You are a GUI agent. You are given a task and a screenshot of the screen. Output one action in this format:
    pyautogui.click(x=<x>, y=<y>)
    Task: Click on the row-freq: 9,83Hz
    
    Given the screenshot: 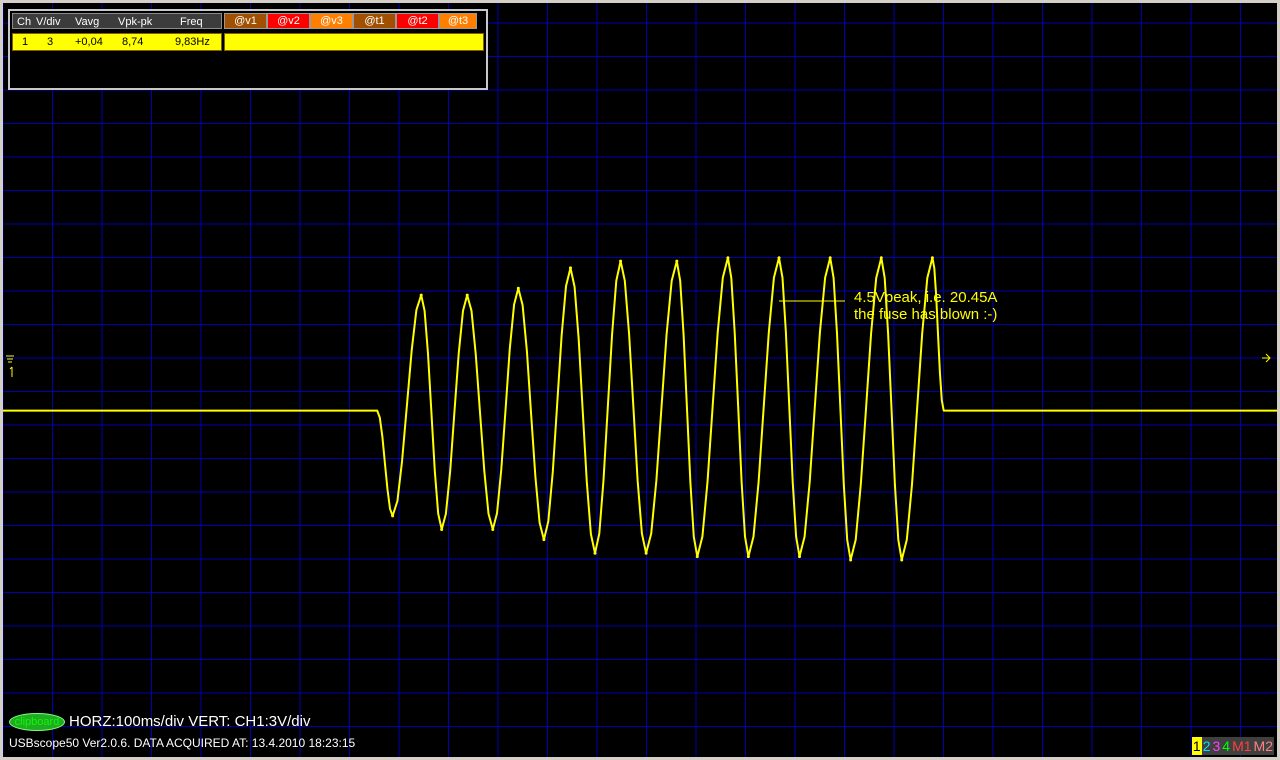 What is the action you would take?
    pyautogui.click(x=192, y=42)
    